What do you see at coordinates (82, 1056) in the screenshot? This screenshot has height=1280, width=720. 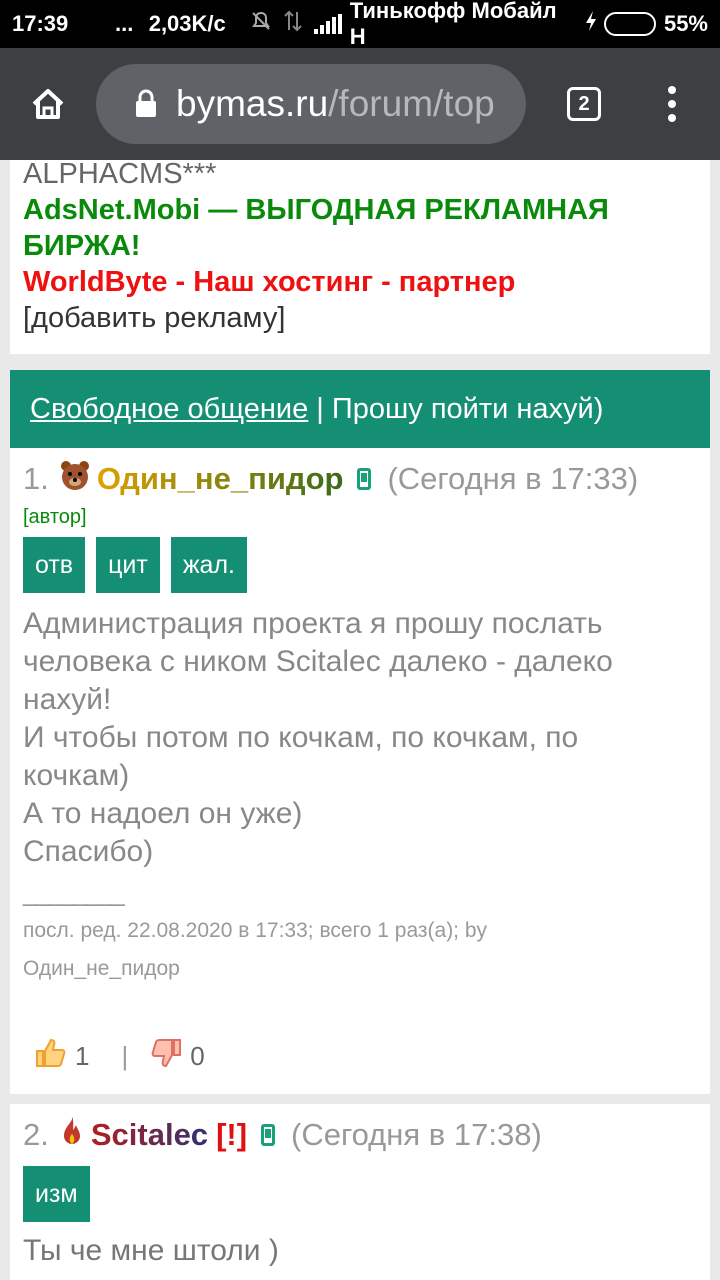 I see `likes-count: 1` at bounding box center [82, 1056].